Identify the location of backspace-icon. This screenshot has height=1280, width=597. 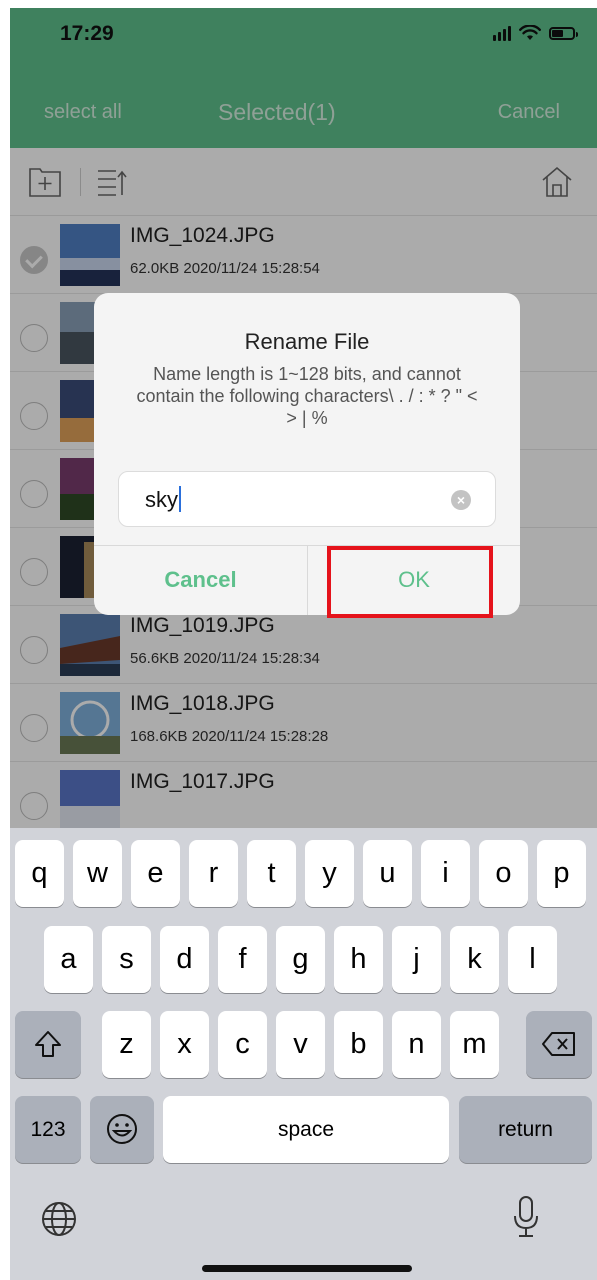
(558, 1044).